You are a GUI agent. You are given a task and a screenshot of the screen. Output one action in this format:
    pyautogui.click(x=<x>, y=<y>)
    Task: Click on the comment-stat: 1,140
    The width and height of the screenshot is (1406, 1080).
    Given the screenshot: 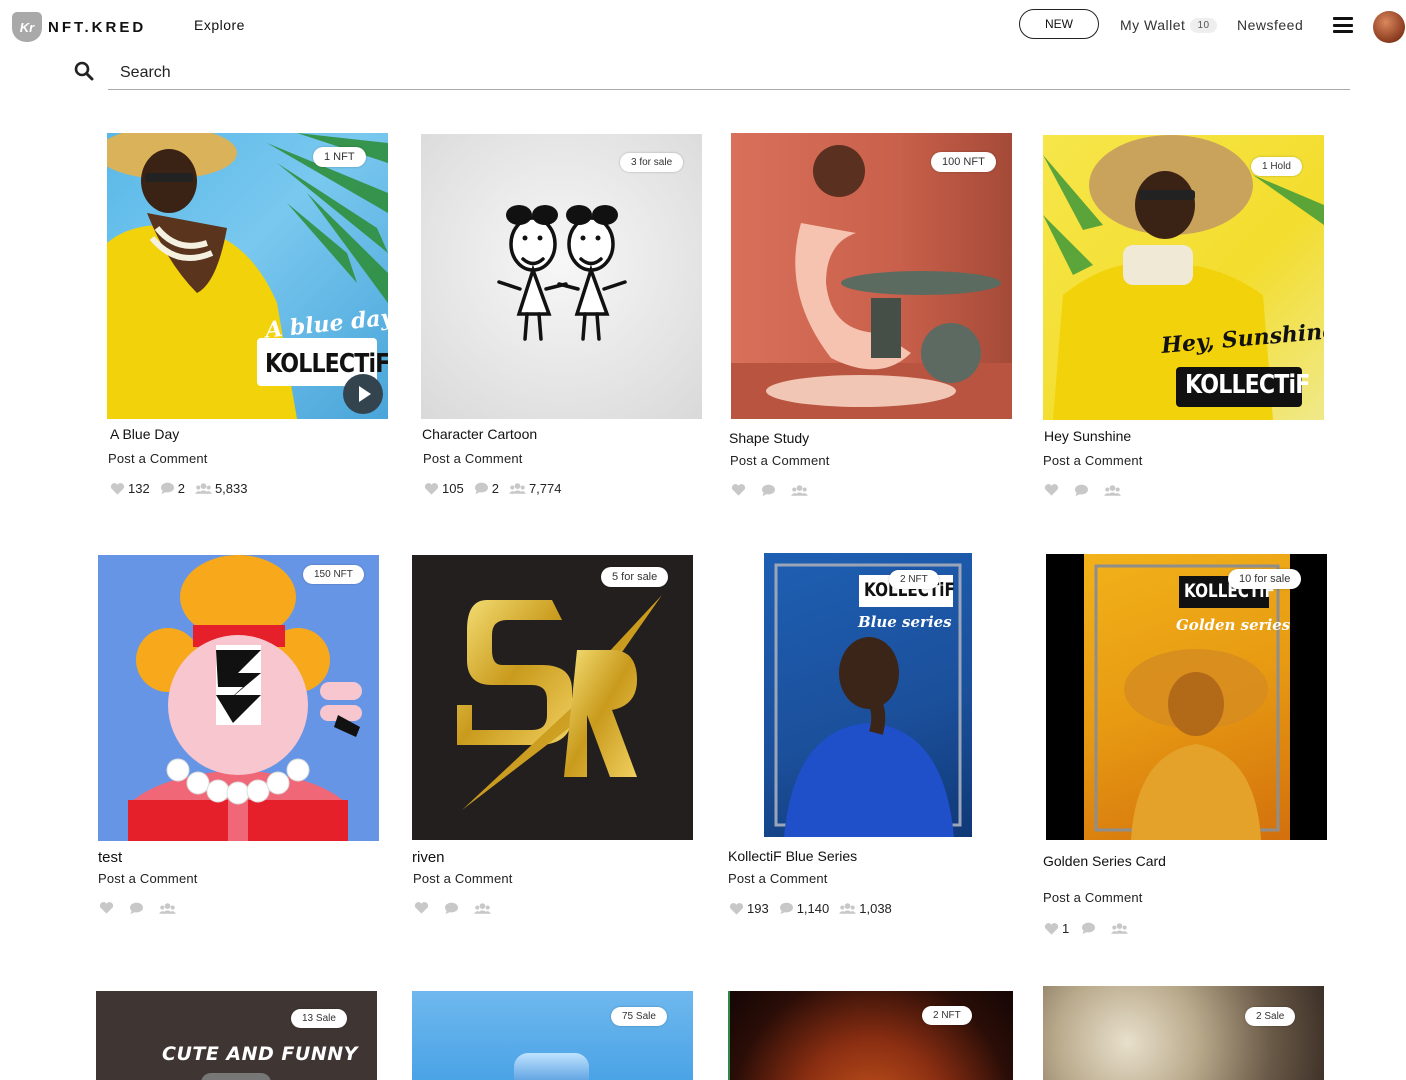 What is the action you would take?
    pyautogui.click(x=804, y=908)
    